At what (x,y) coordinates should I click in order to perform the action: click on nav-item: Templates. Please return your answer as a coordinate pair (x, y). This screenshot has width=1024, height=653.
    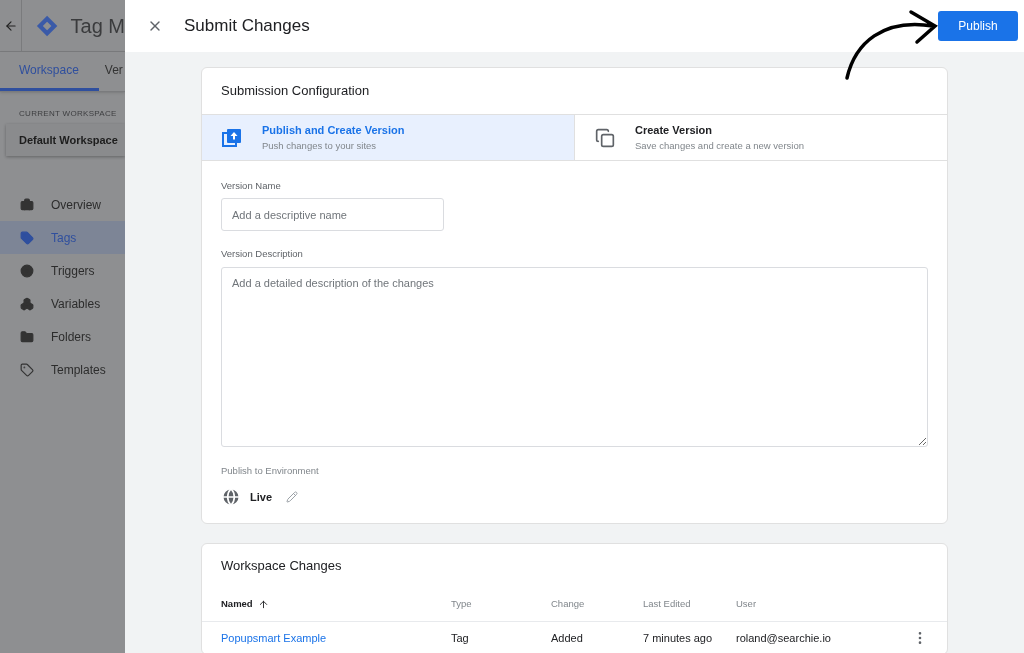
    Looking at the image, I should click on (62, 369).